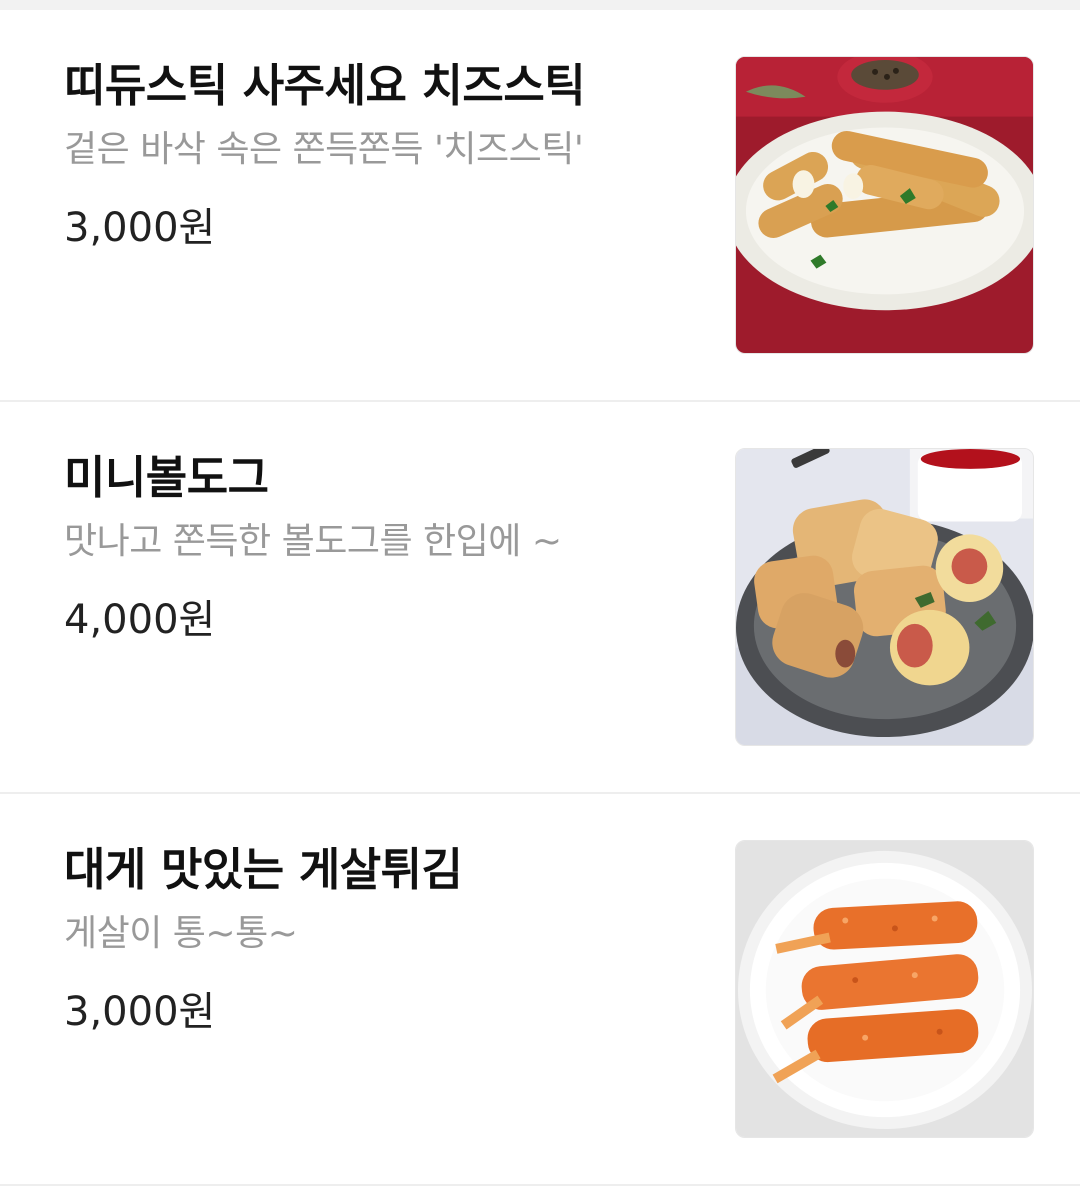 This screenshot has width=1080, height=1188. I want to click on menu-item-text: 미니볼도그 맛나고 쫀득한 볼도그를 한입에 ~ 4,000원, so click(384, 547).